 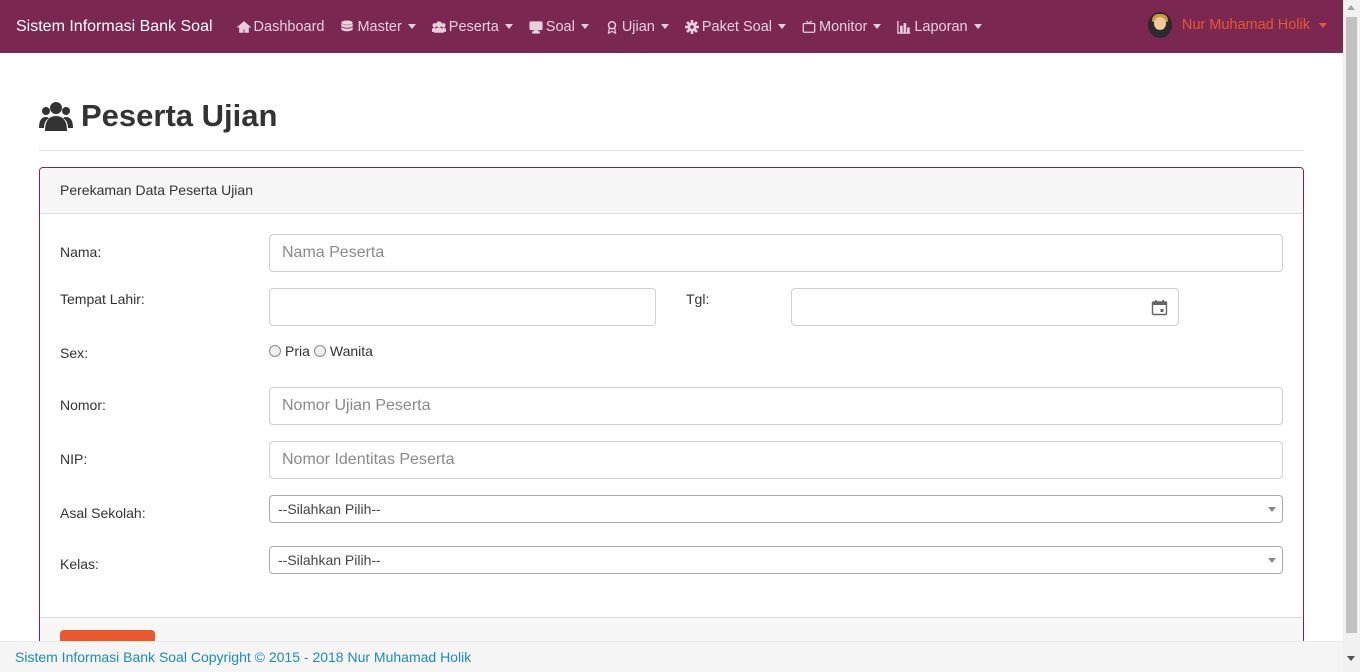 What do you see at coordinates (103, 513) in the screenshot?
I see `asal-sekolah-label: Asal Sekolah:` at bounding box center [103, 513].